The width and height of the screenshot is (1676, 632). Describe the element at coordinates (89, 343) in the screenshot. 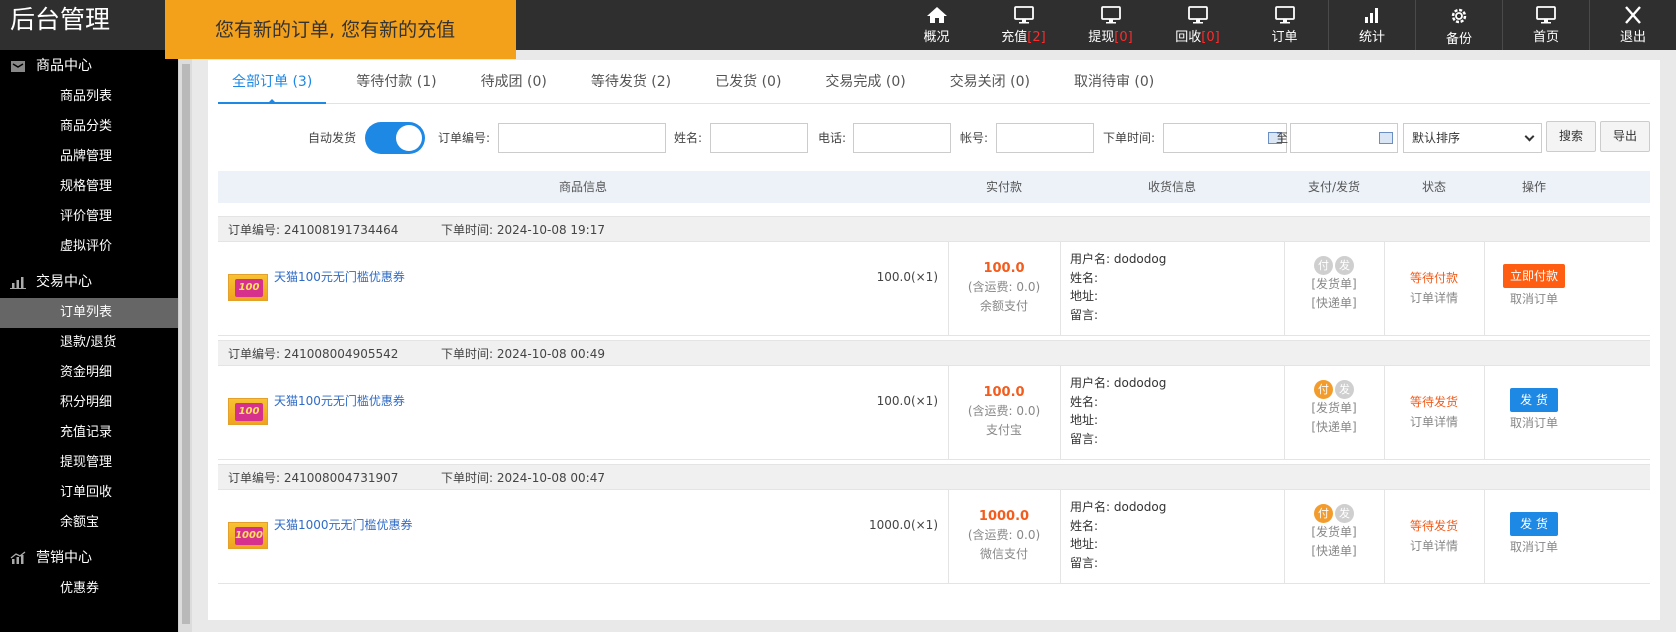

I see `sidebar-item-refund: 退款/退货` at that location.